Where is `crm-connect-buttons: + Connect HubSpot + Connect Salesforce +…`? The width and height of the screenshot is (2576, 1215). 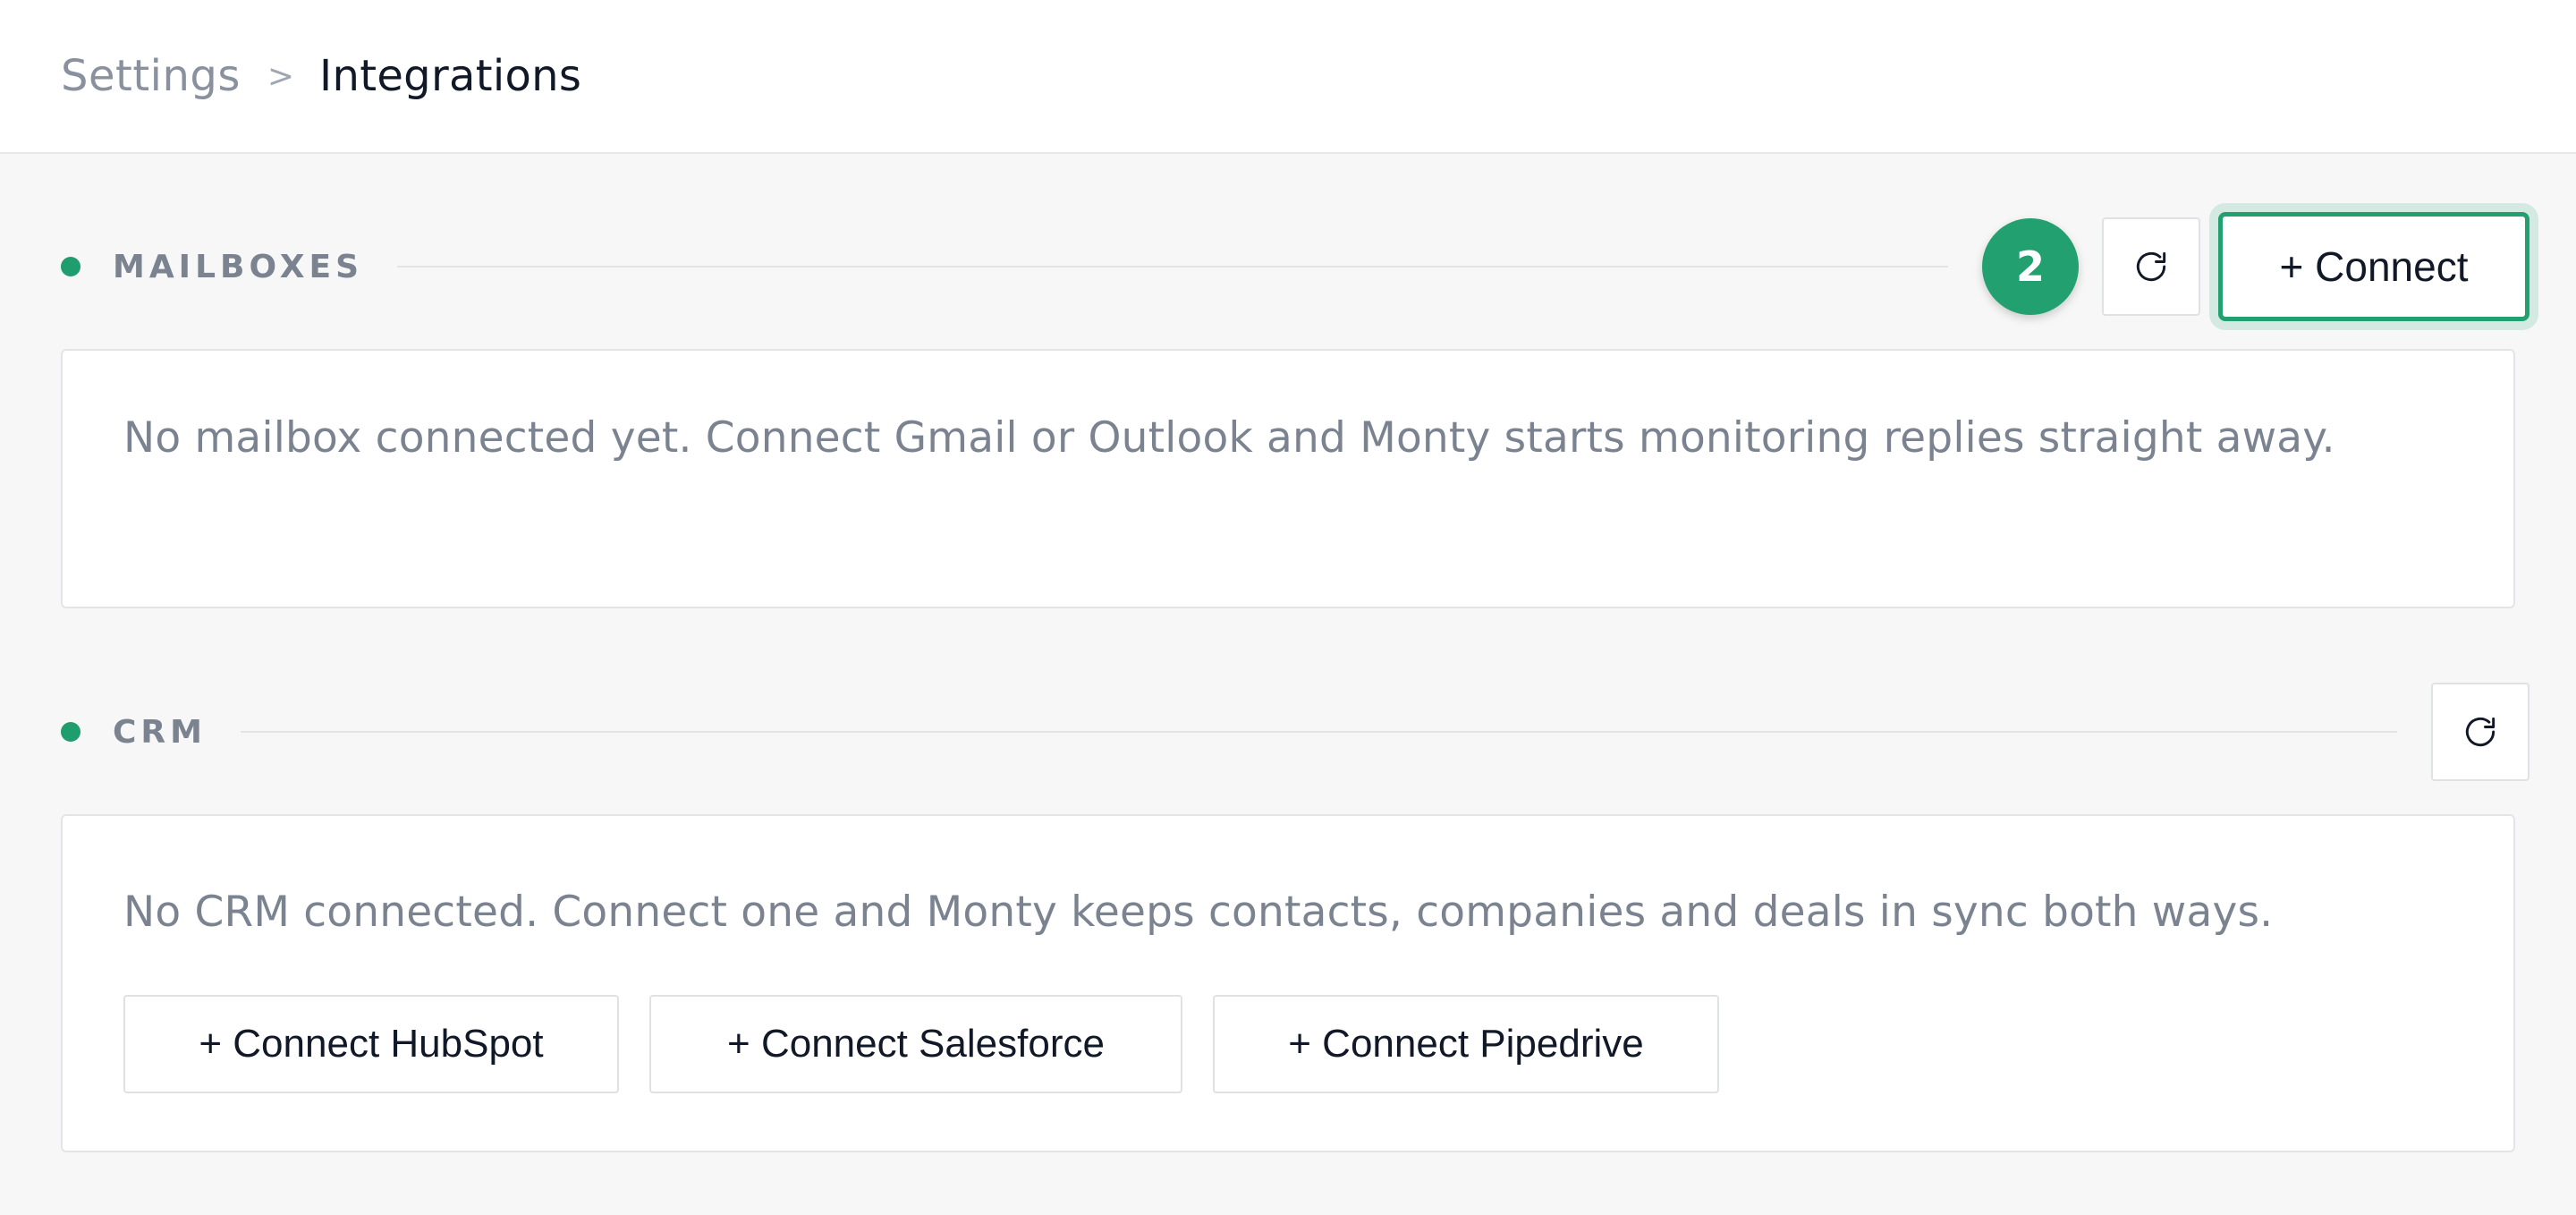
crm-connect-buttons: + Connect HubSpot + Connect Salesforce +… is located at coordinates (1288, 1044).